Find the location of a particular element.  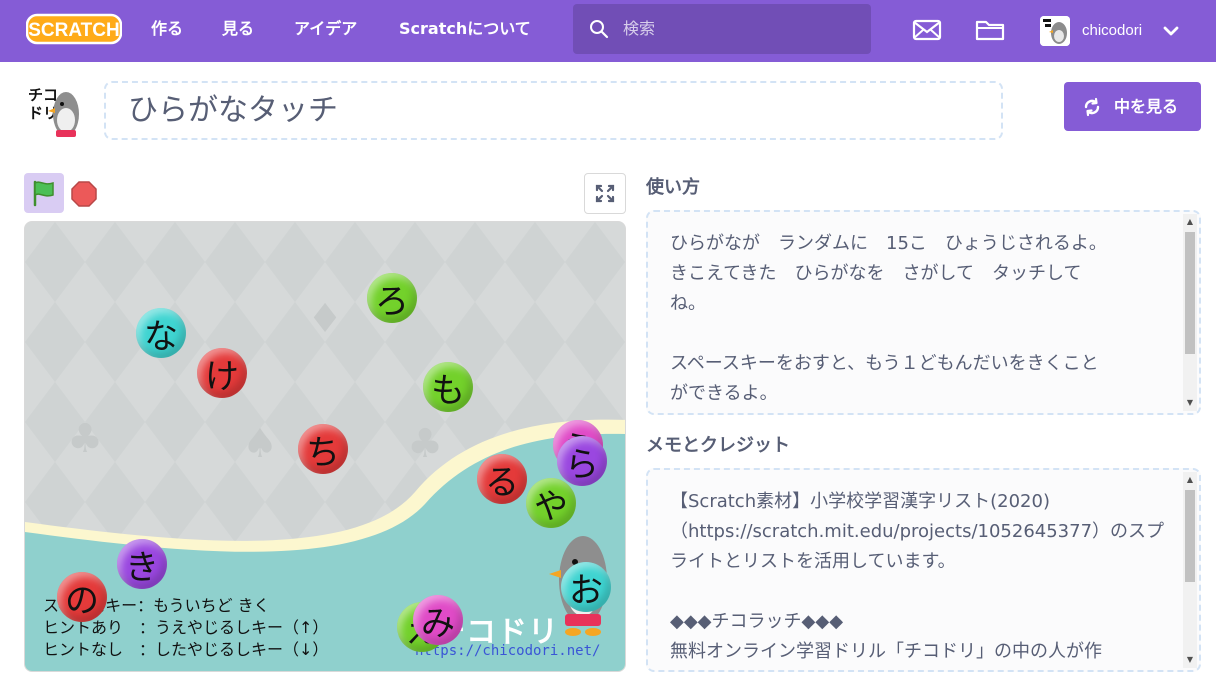

messages-icon is located at coordinates (927, 30).